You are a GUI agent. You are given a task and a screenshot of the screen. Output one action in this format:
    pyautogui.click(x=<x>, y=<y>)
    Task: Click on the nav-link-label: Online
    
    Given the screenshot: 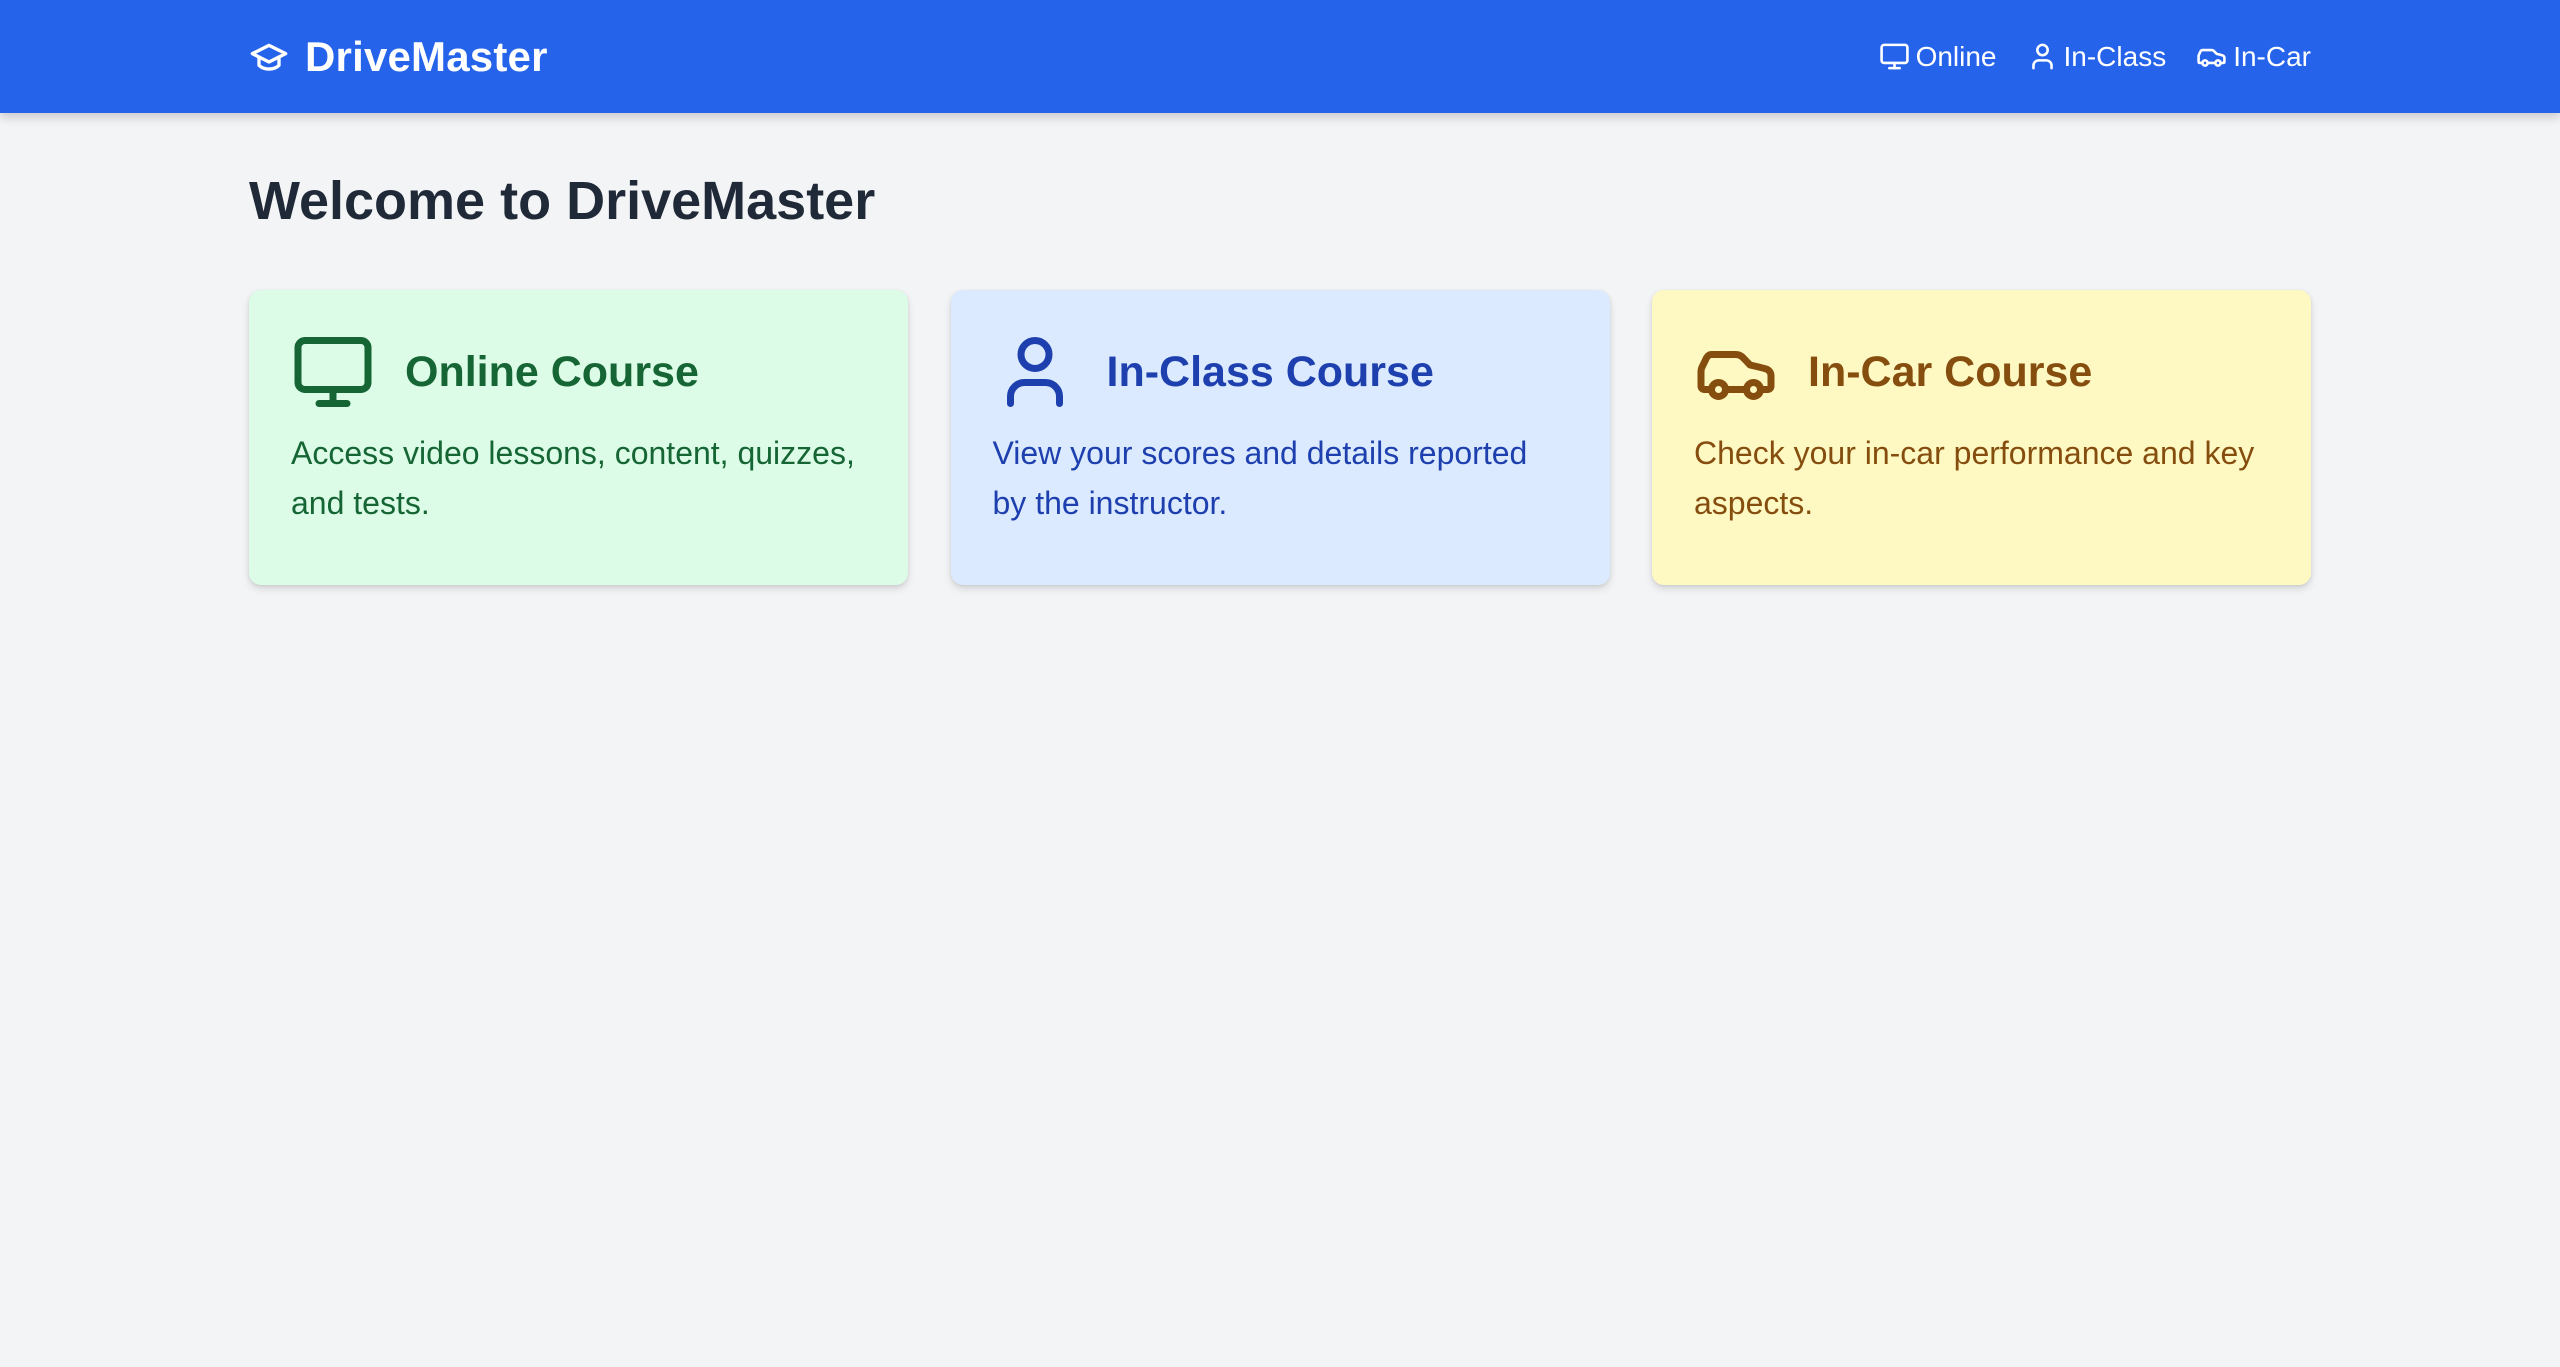 What is the action you would take?
    pyautogui.click(x=1956, y=56)
    